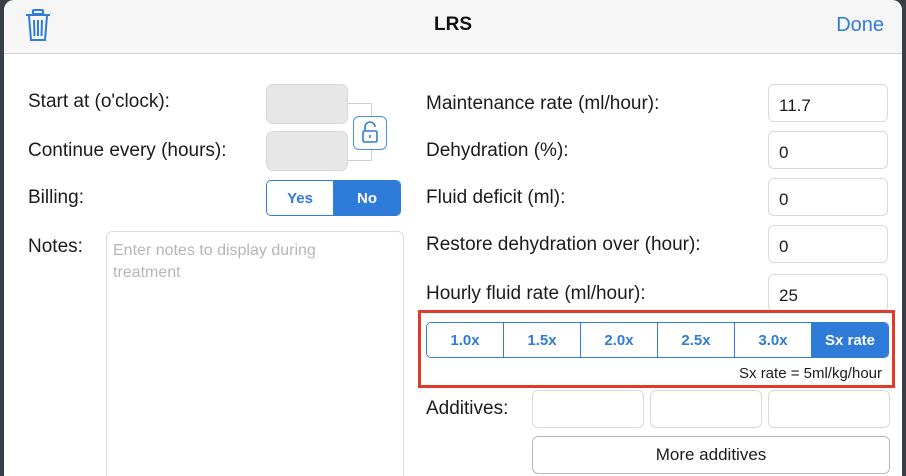 The height and width of the screenshot is (476, 906). I want to click on rate-option-sx-rate: Sx rate, so click(849, 340).